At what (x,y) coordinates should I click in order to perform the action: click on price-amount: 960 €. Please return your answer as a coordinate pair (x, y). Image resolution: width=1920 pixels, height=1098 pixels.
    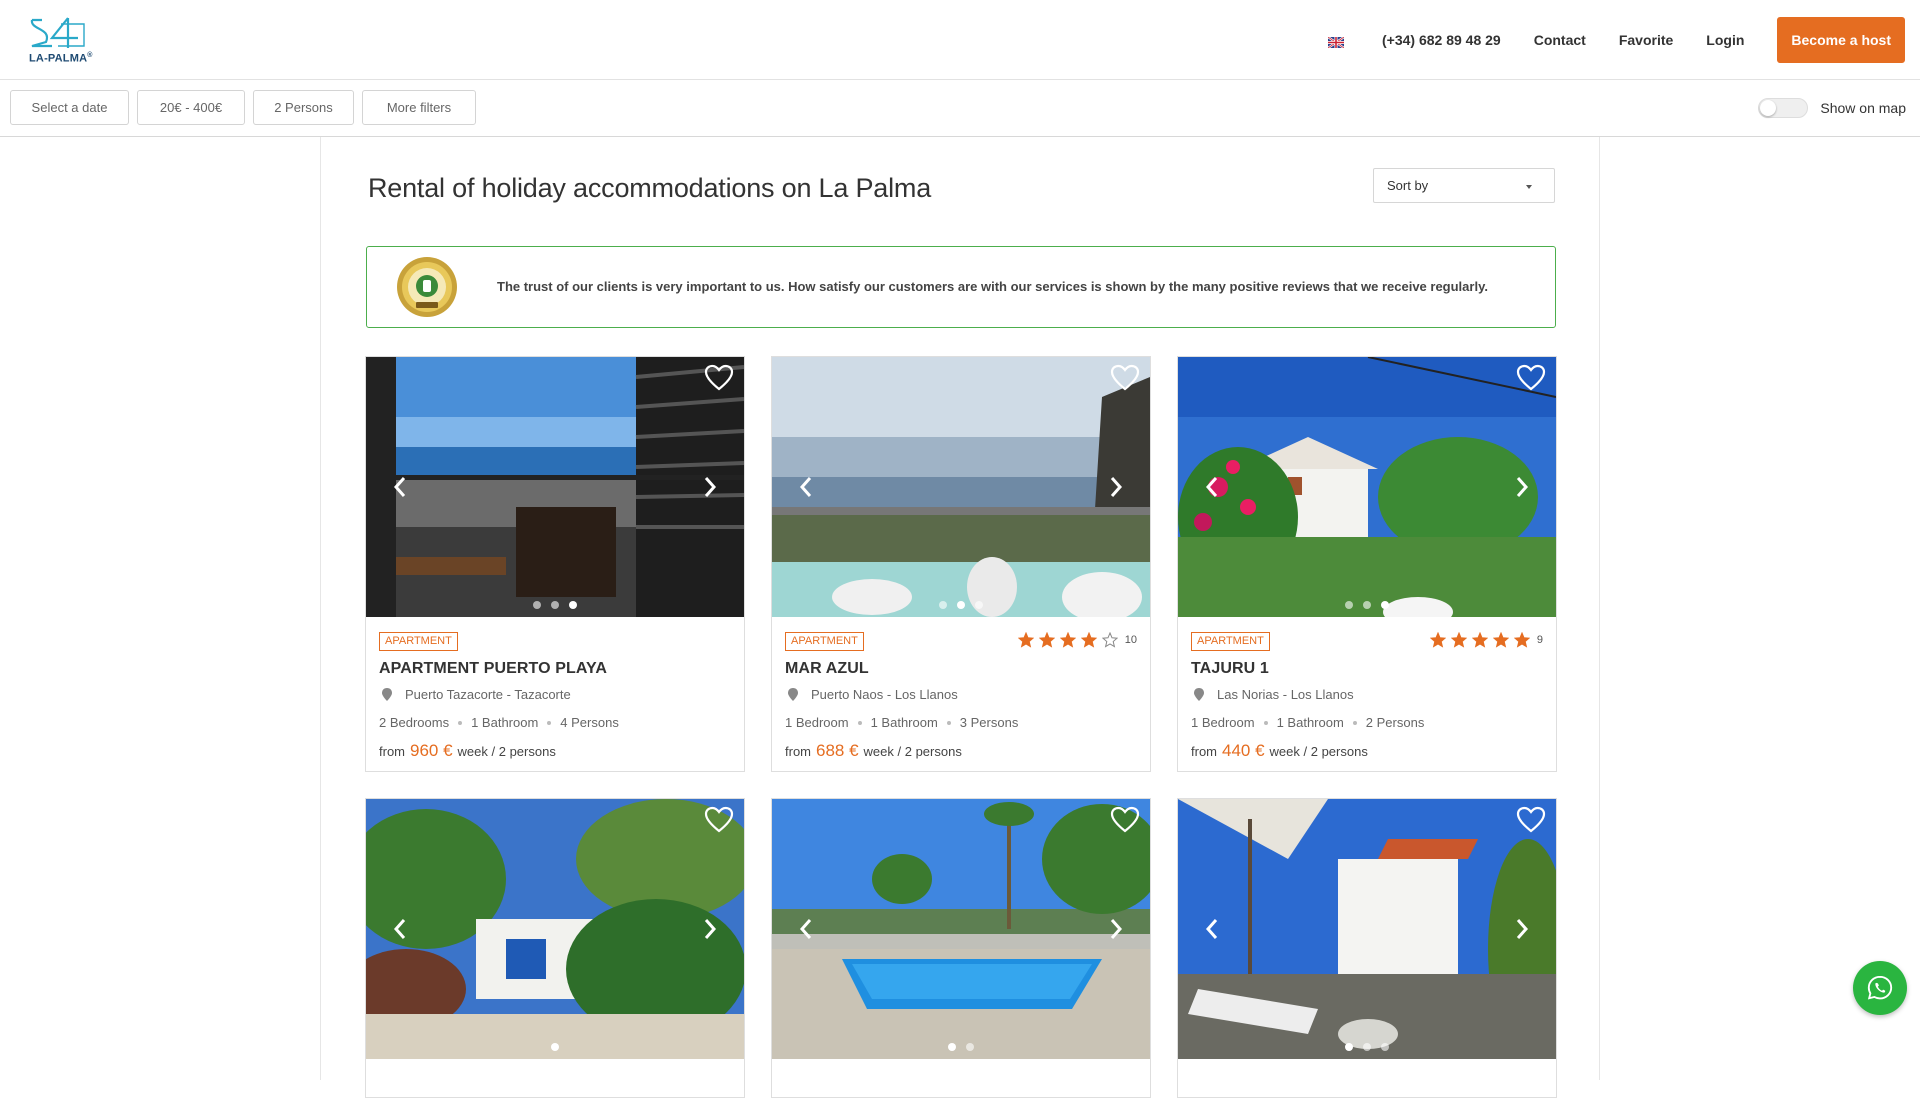
    Looking at the image, I should click on (431, 750).